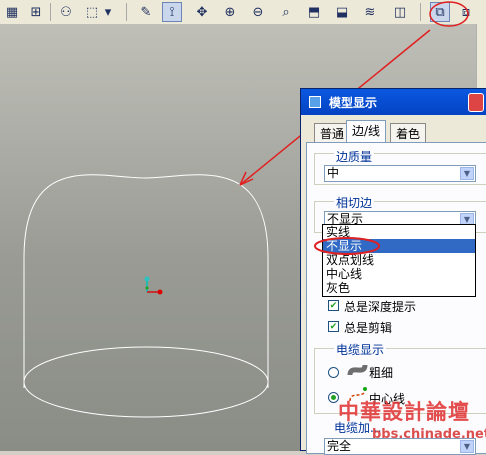 Image resolution: width=486 pixels, height=455 pixels. I want to click on coordinate-system-icon, so click(153, 285).